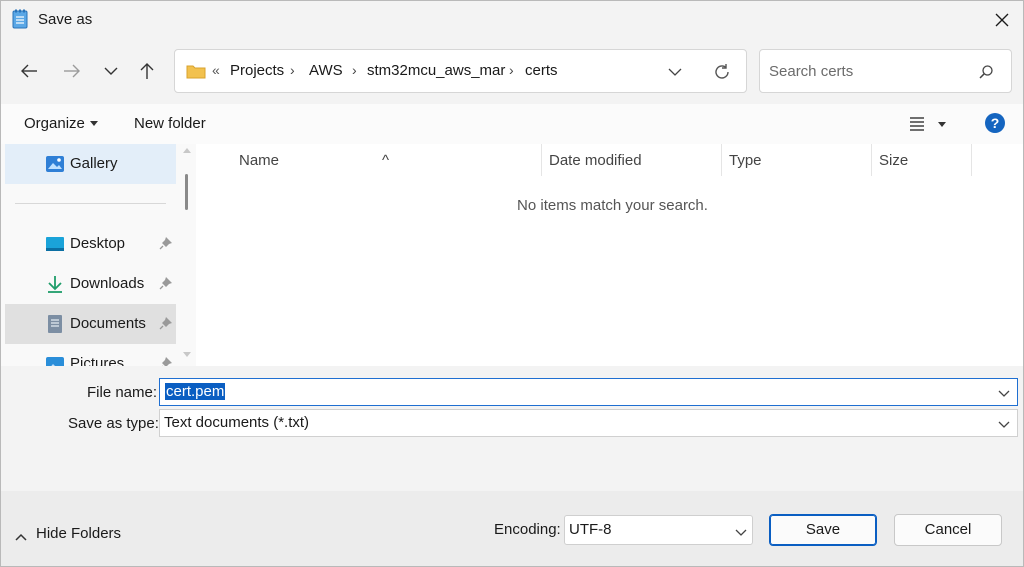  Describe the element at coordinates (55, 164) in the screenshot. I see `gallery-icon` at that location.